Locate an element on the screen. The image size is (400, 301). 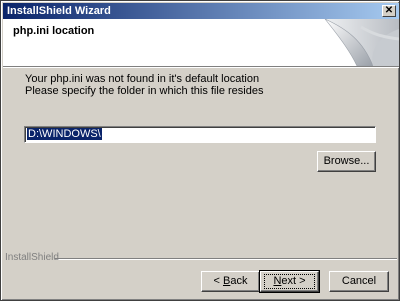
next-button: Next > is located at coordinates (289, 281).